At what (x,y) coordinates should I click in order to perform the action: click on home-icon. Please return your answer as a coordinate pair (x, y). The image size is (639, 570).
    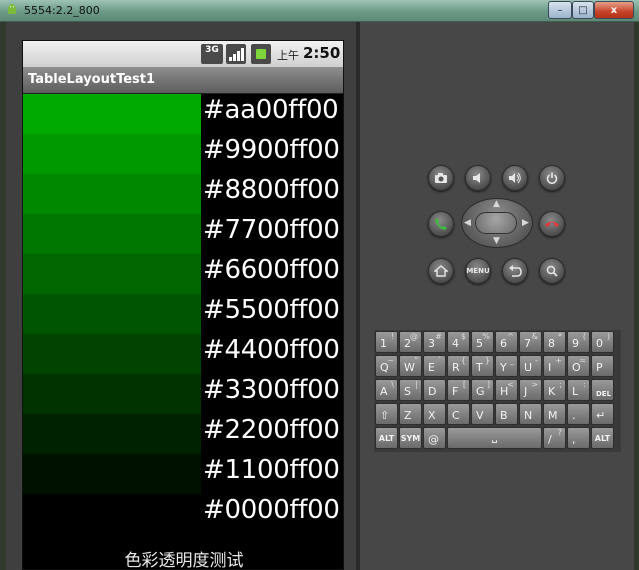
    Looking at the image, I should click on (441, 271).